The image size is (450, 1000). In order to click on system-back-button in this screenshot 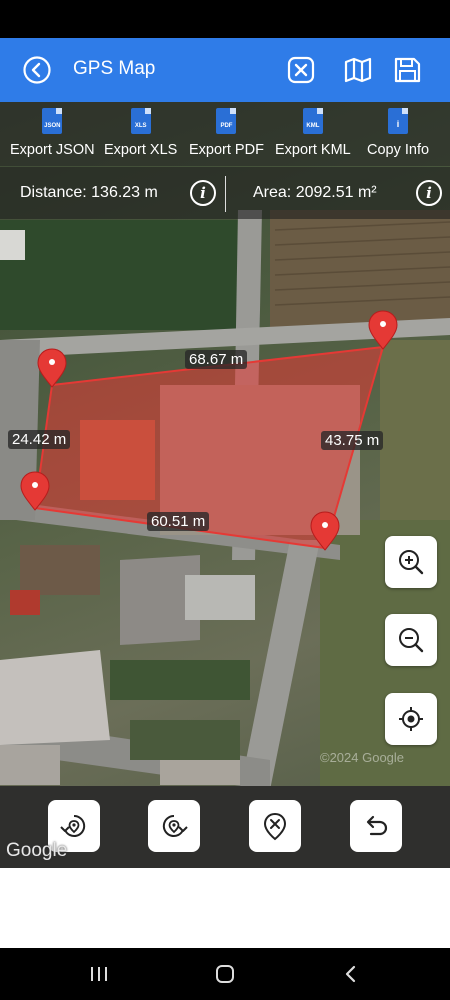, I will do `click(351, 974)`.